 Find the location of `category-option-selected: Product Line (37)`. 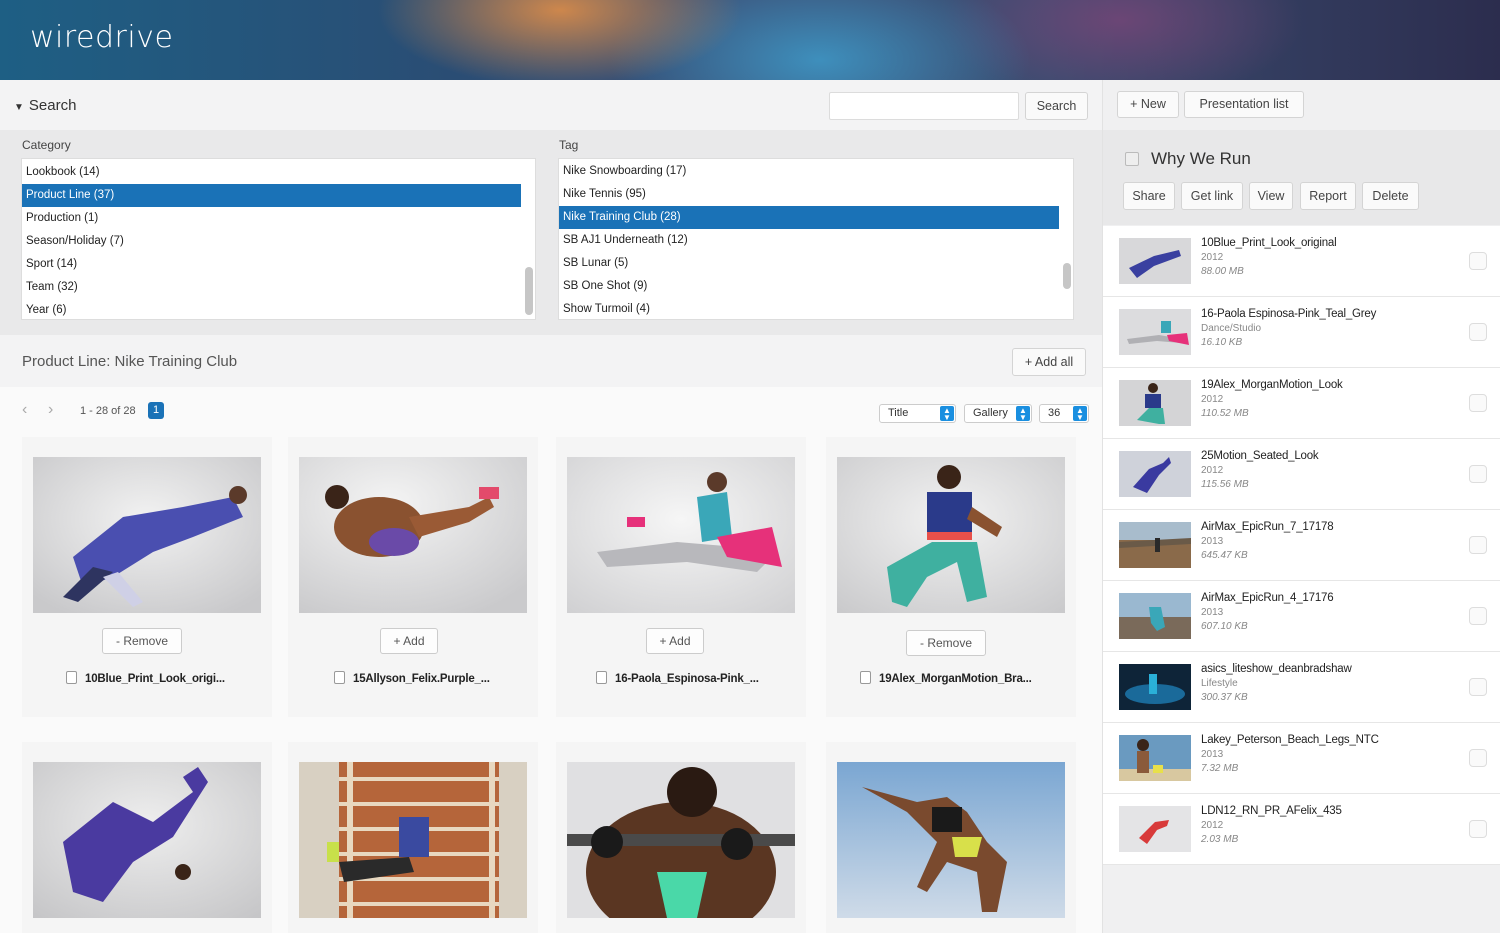

category-option-selected: Product Line (37) is located at coordinates (271, 195).